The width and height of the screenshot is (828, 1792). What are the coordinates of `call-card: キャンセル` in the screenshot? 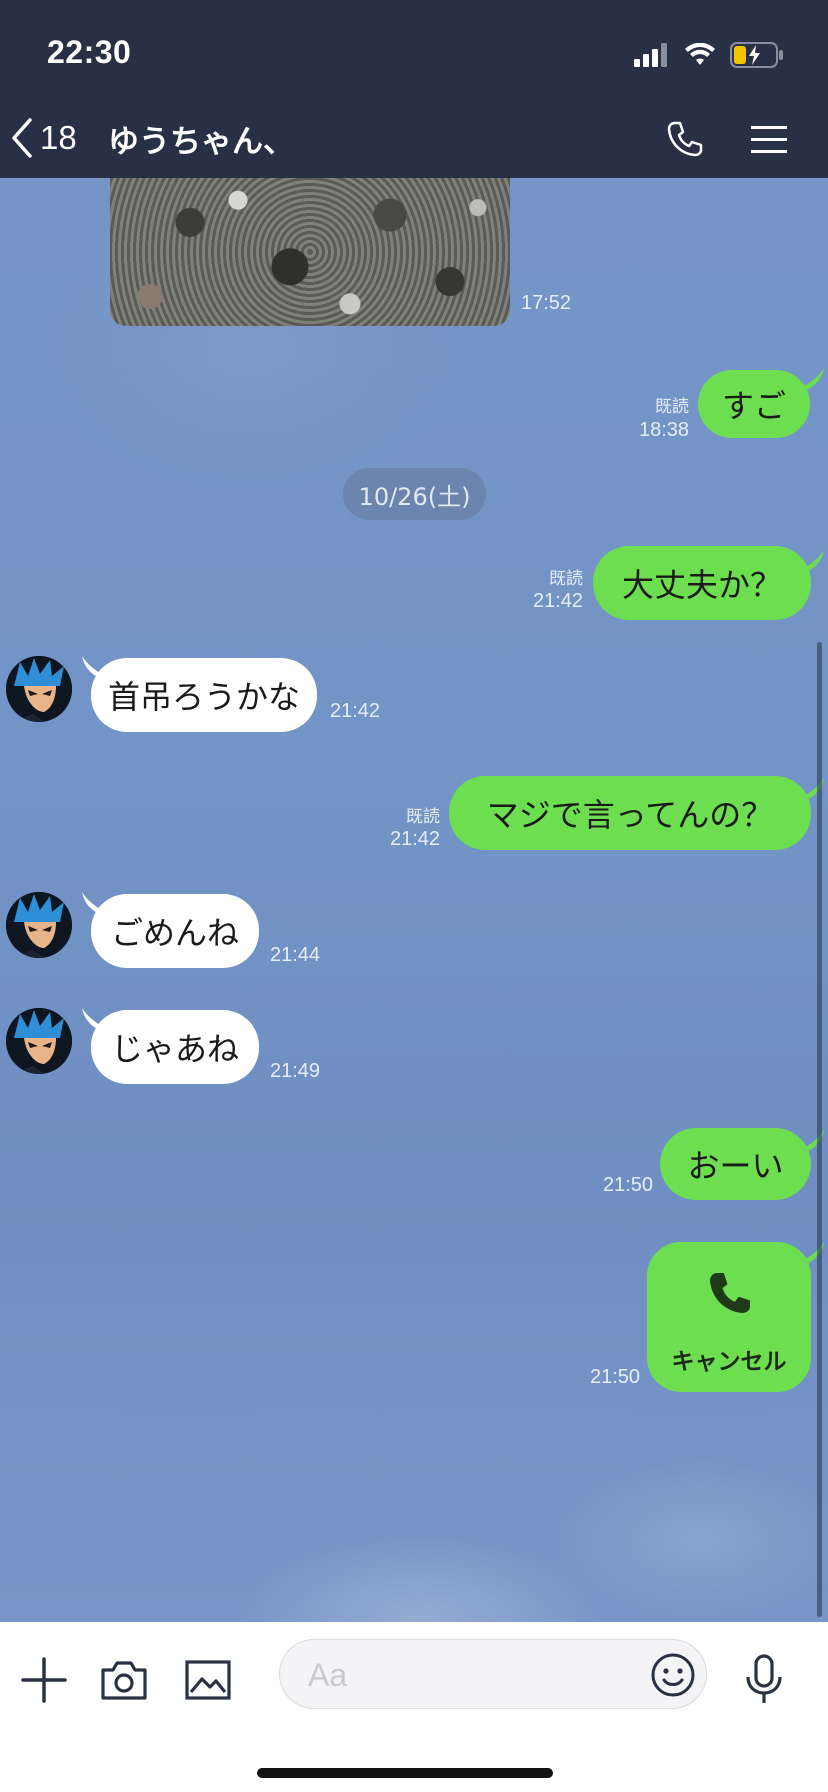 It's located at (729, 1317).